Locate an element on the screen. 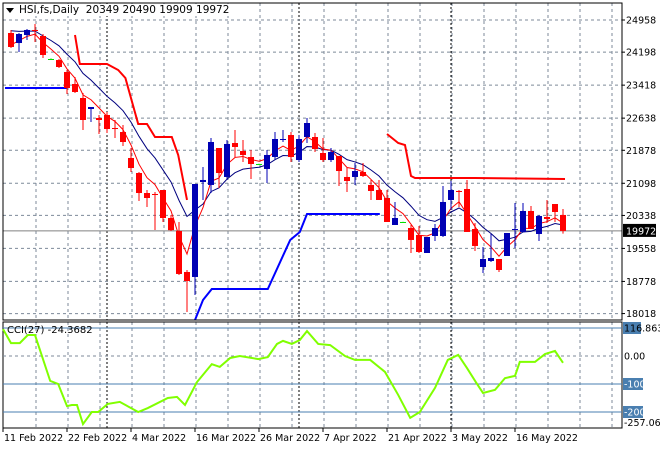 This screenshot has width=660, height=450. ohlc-close: 19972 is located at coordinates (213, 10).